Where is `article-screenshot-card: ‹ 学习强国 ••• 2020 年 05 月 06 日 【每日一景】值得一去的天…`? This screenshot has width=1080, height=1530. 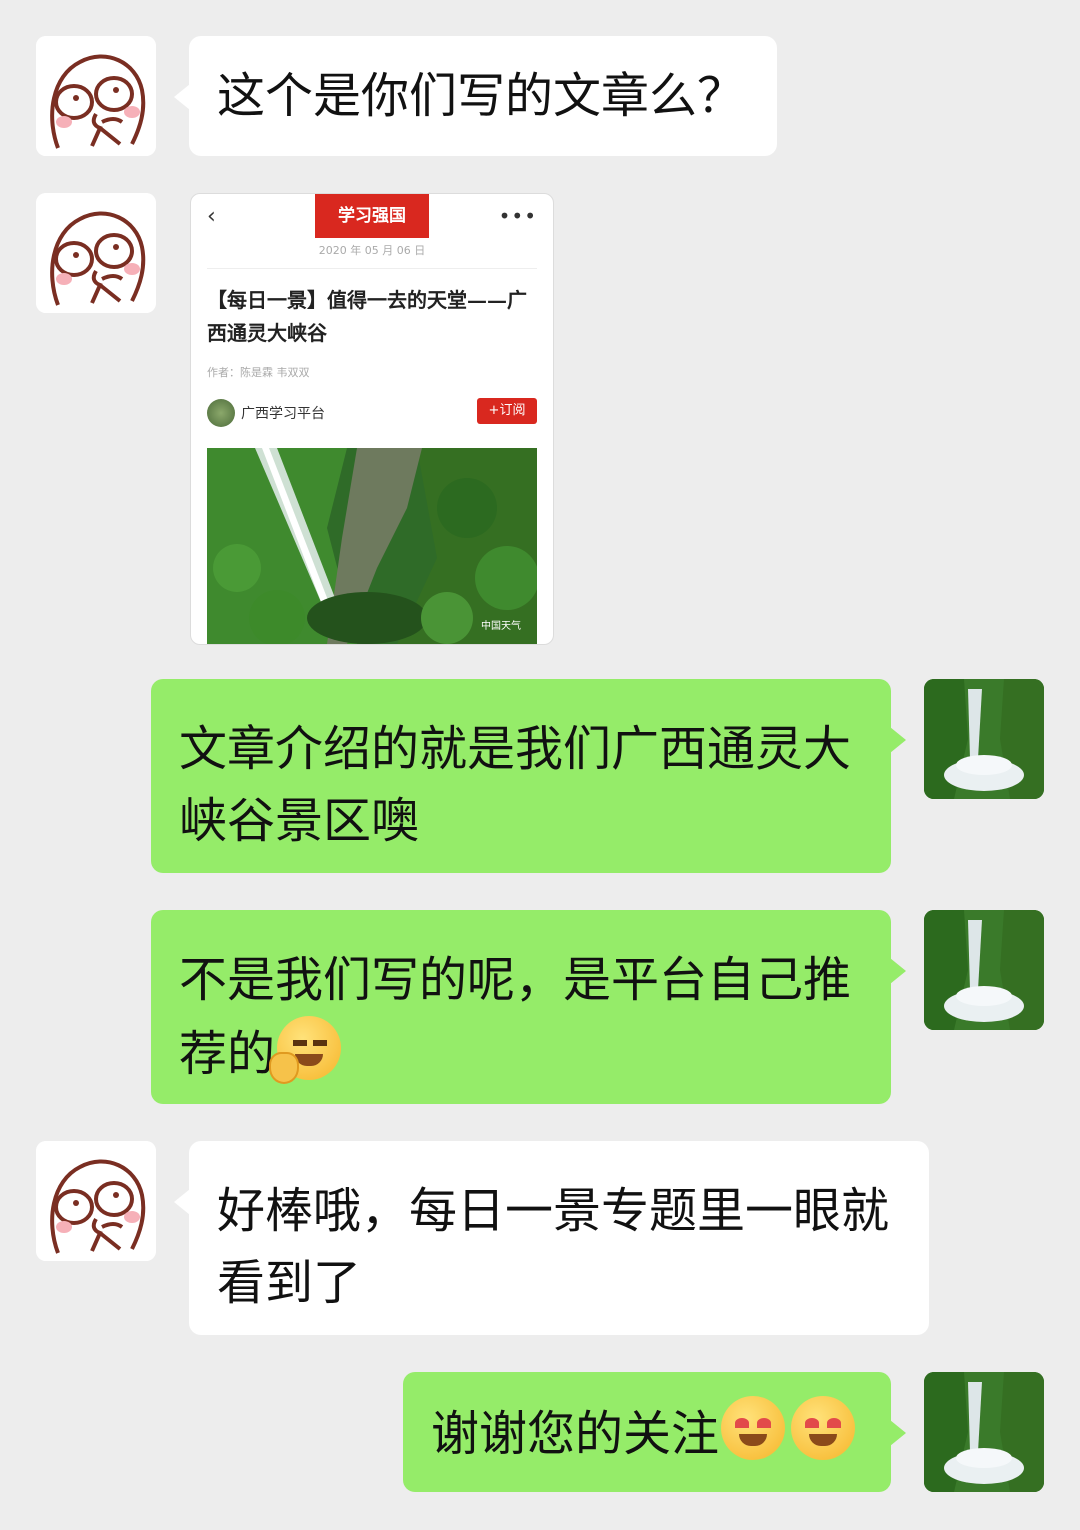
article-screenshot-card: ‹ 学习强国 ••• 2020 年 05 月 06 日 【每日一景】值得一去的天… is located at coordinates (372, 419).